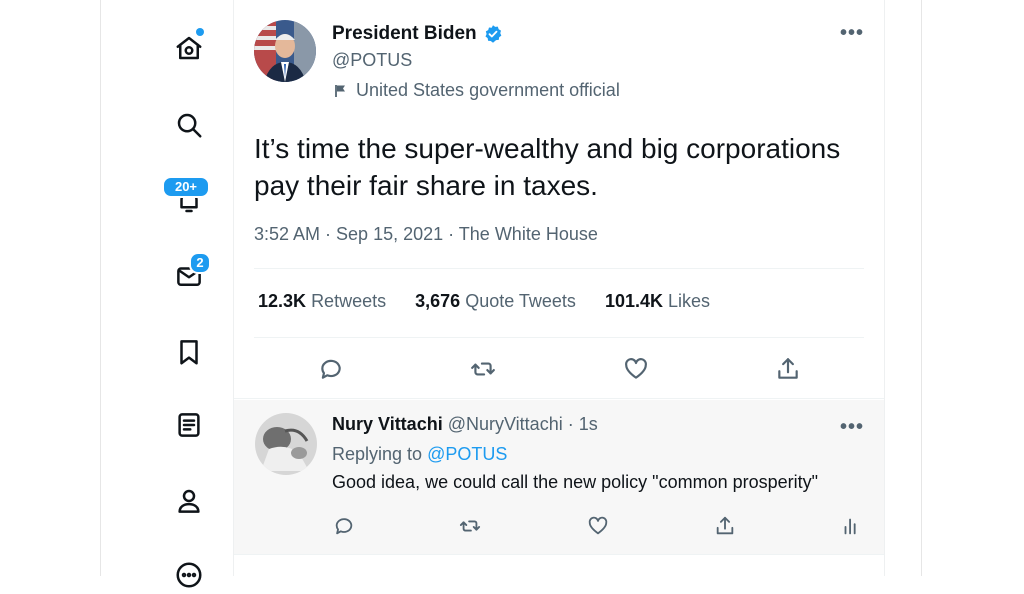  I want to click on more-circle-icon, so click(189, 575).